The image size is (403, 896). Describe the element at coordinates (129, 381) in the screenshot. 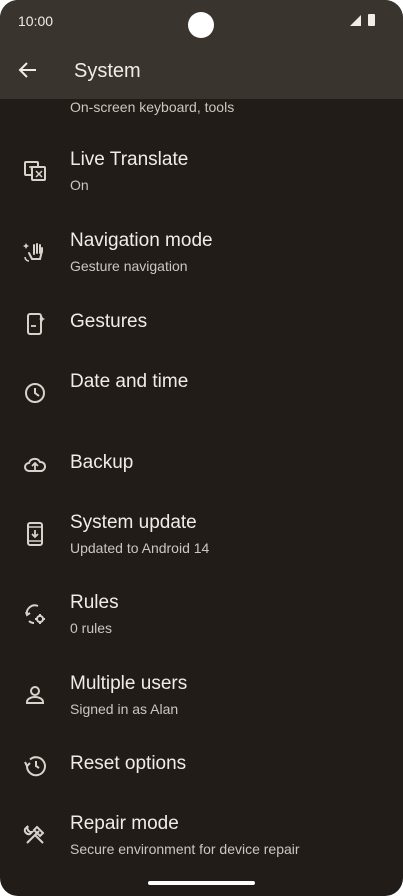

I see `item-title: Date and time` at that location.